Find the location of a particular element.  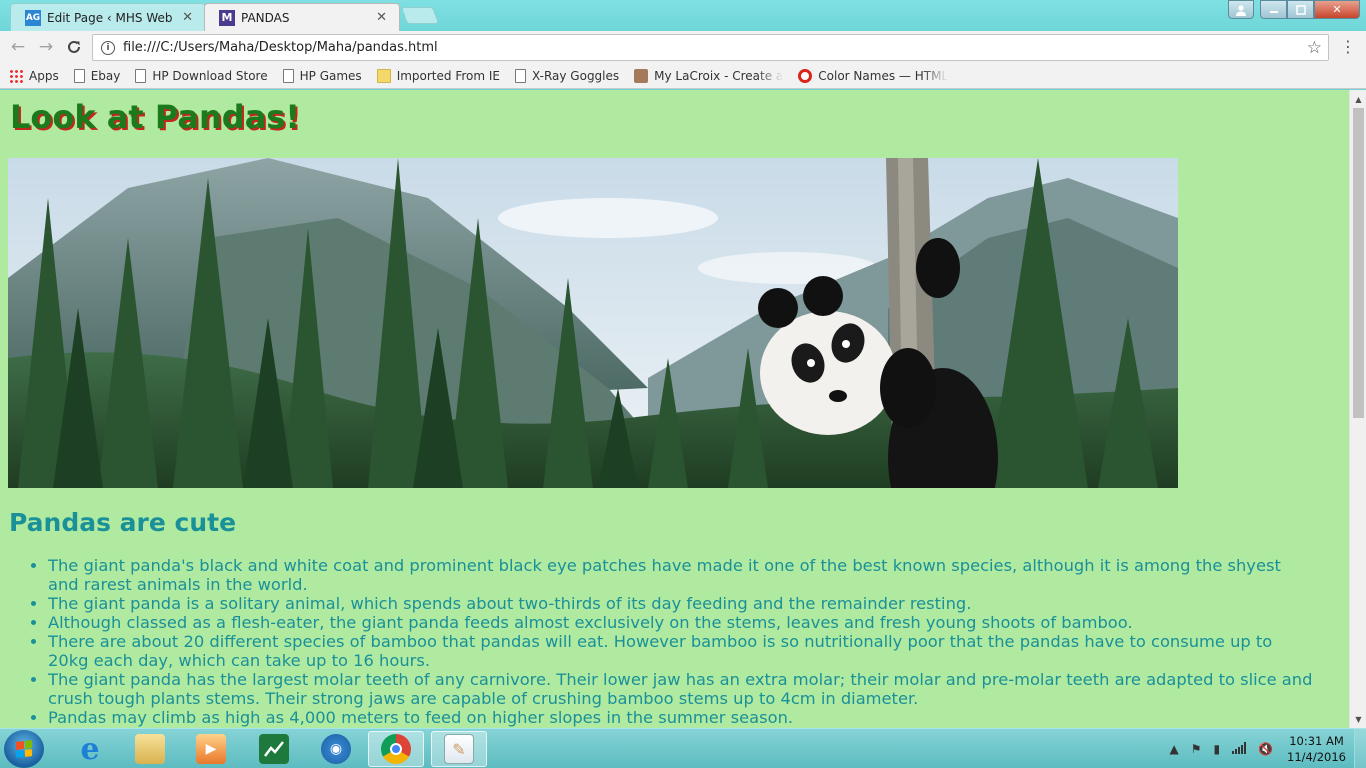

user-profile-icon is located at coordinates (1241, 9).